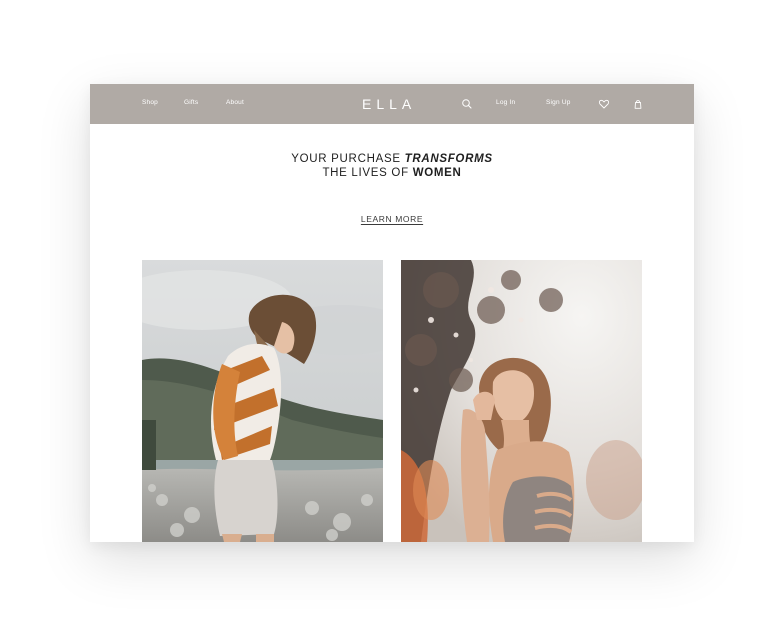 The image size is (784, 638). I want to click on top-navigation-bar: Shop Gifts About ELLA Log In Sign Up, so click(392, 104).